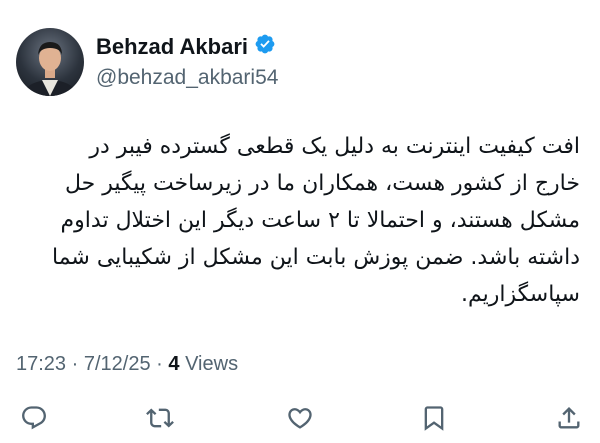 The image size is (600, 443). Describe the element at coordinates (212, 364) in the screenshot. I see `views-label: Views` at that location.